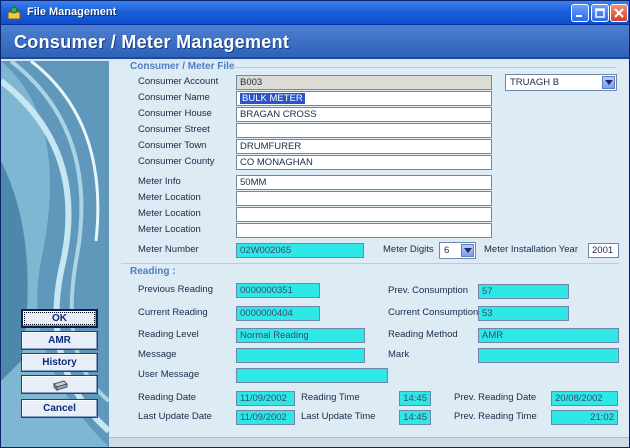  What do you see at coordinates (330, 397) in the screenshot?
I see `reading-time-label: Reading Time` at bounding box center [330, 397].